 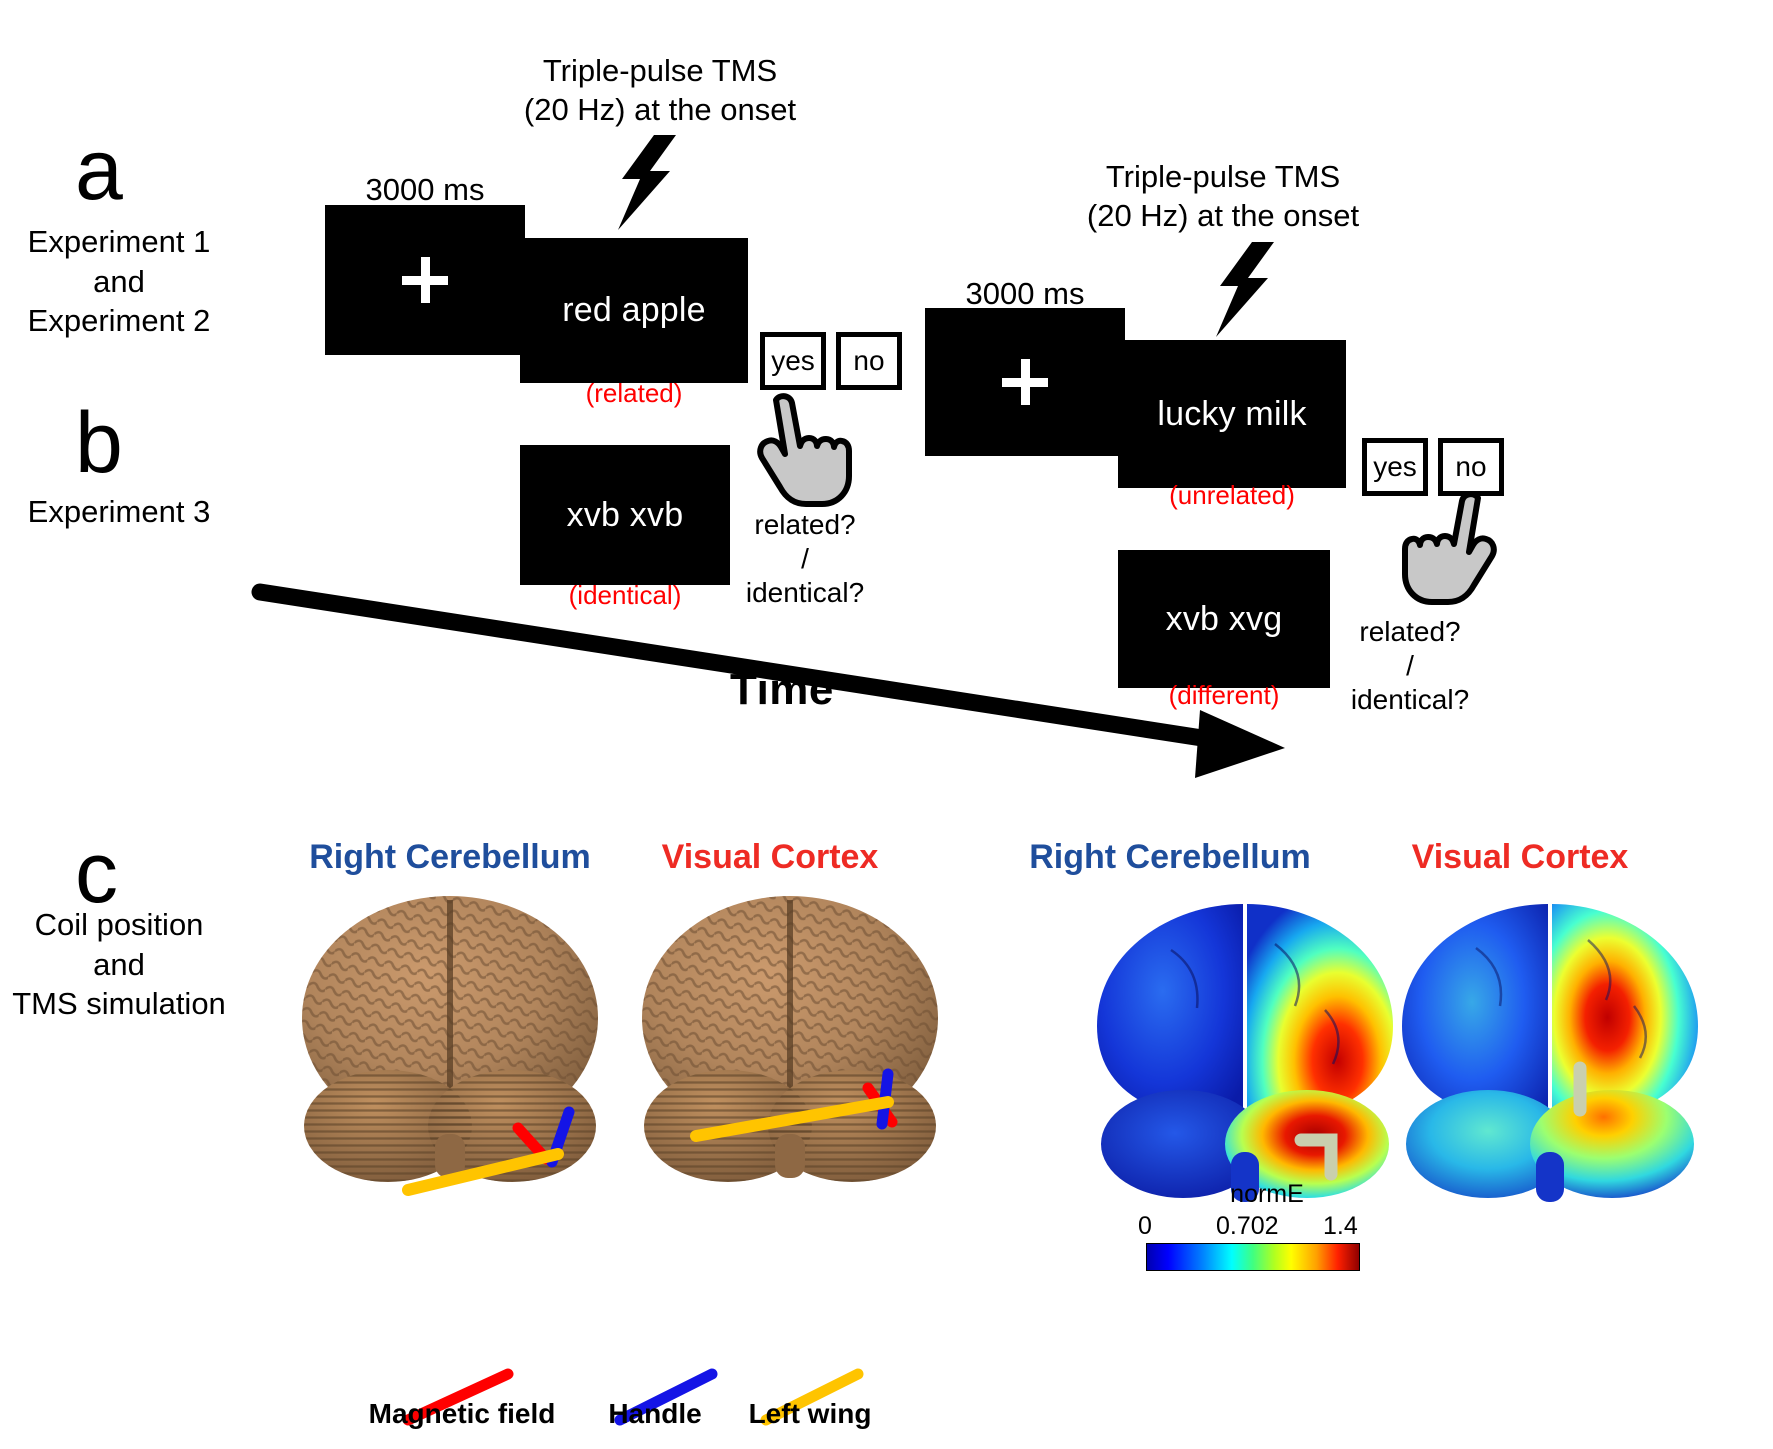 What do you see at coordinates (634, 393) in the screenshot?
I see `word-condition-left: (related)` at bounding box center [634, 393].